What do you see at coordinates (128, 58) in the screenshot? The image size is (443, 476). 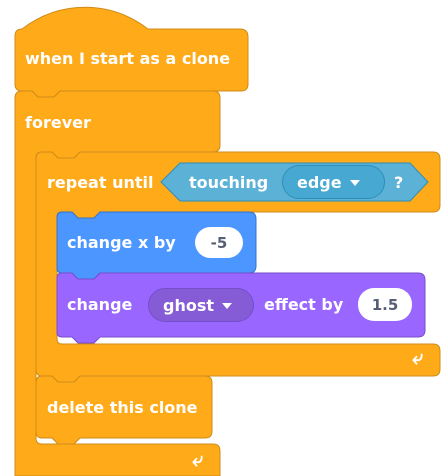 I see `hat-block-label: when I start as a clone` at bounding box center [128, 58].